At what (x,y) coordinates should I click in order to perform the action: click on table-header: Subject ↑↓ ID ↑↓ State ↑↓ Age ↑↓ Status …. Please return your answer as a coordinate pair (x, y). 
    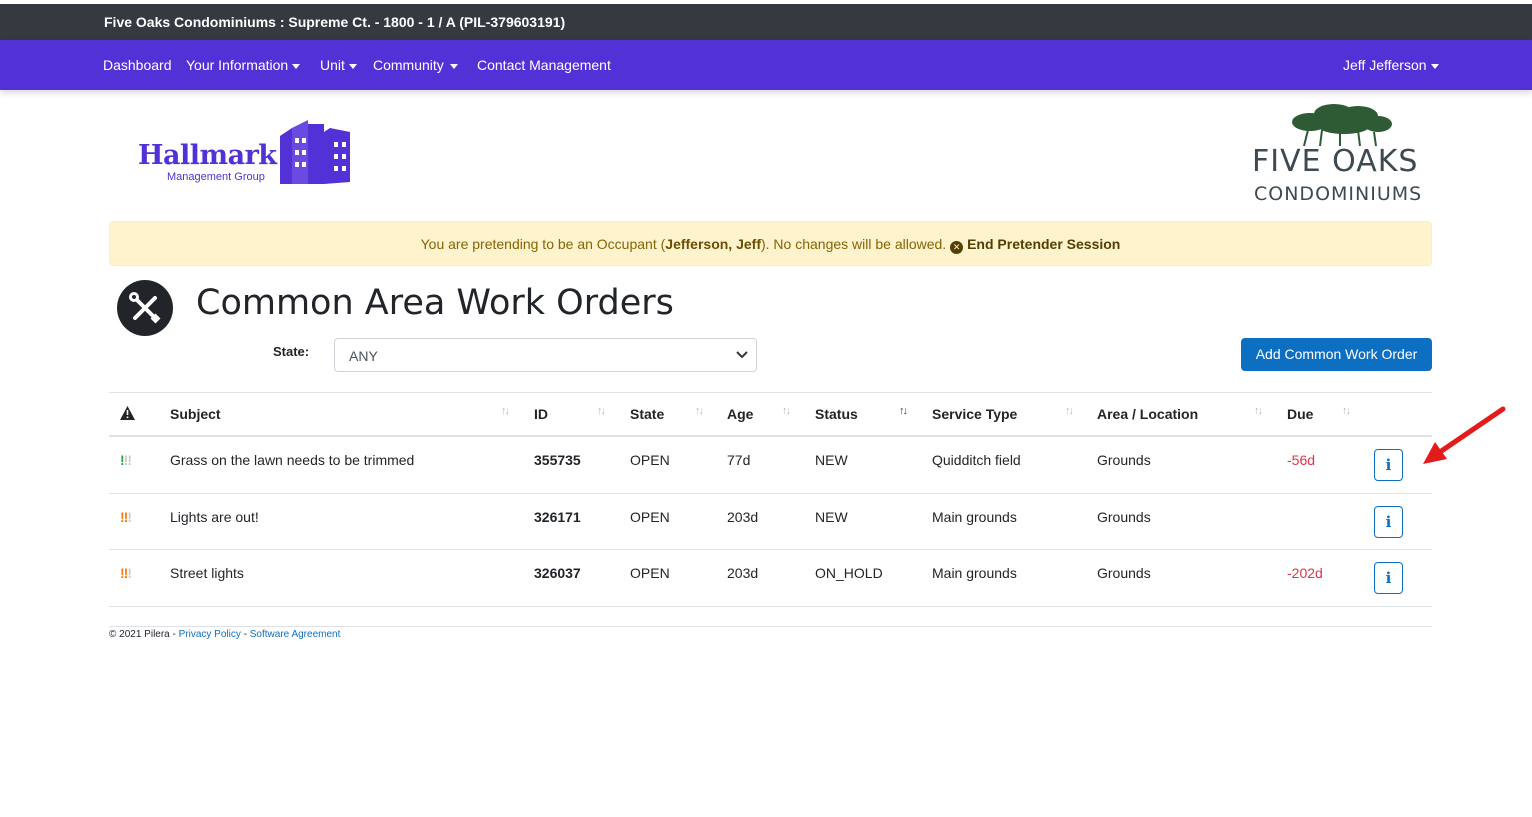
    Looking at the image, I should click on (770, 414).